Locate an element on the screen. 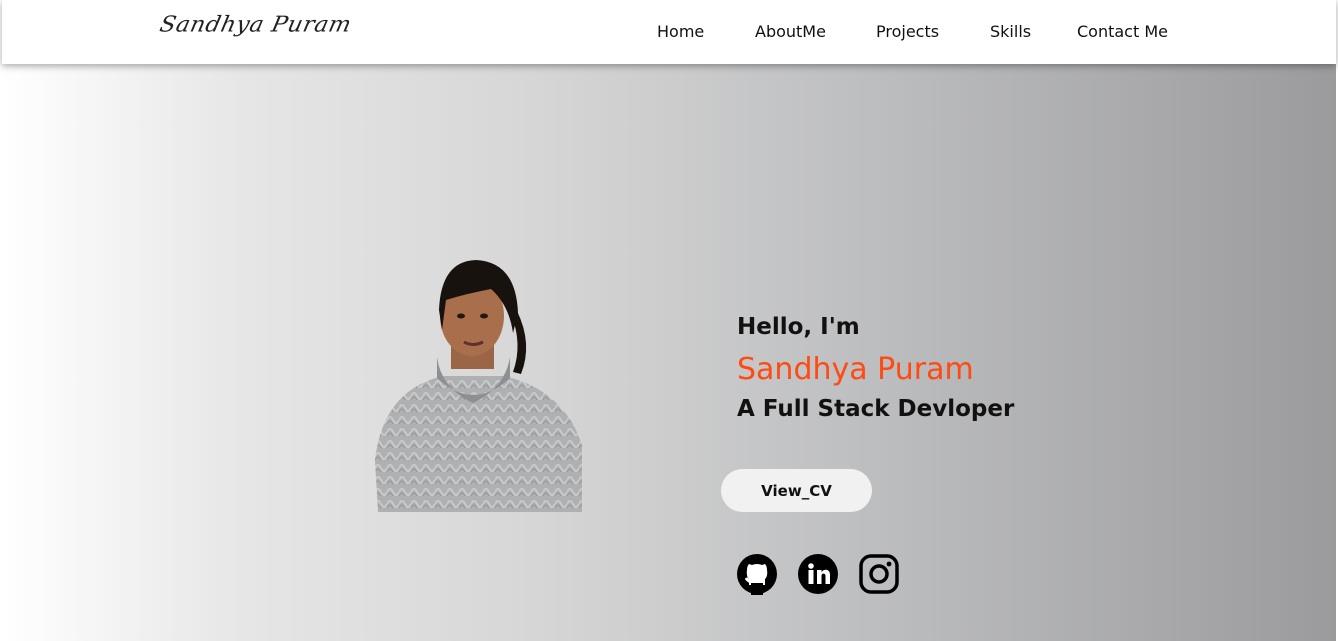 The image size is (1338, 641). nav-links: Home AboutMe Projects Skills Contact Me is located at coordinates (669, 33).